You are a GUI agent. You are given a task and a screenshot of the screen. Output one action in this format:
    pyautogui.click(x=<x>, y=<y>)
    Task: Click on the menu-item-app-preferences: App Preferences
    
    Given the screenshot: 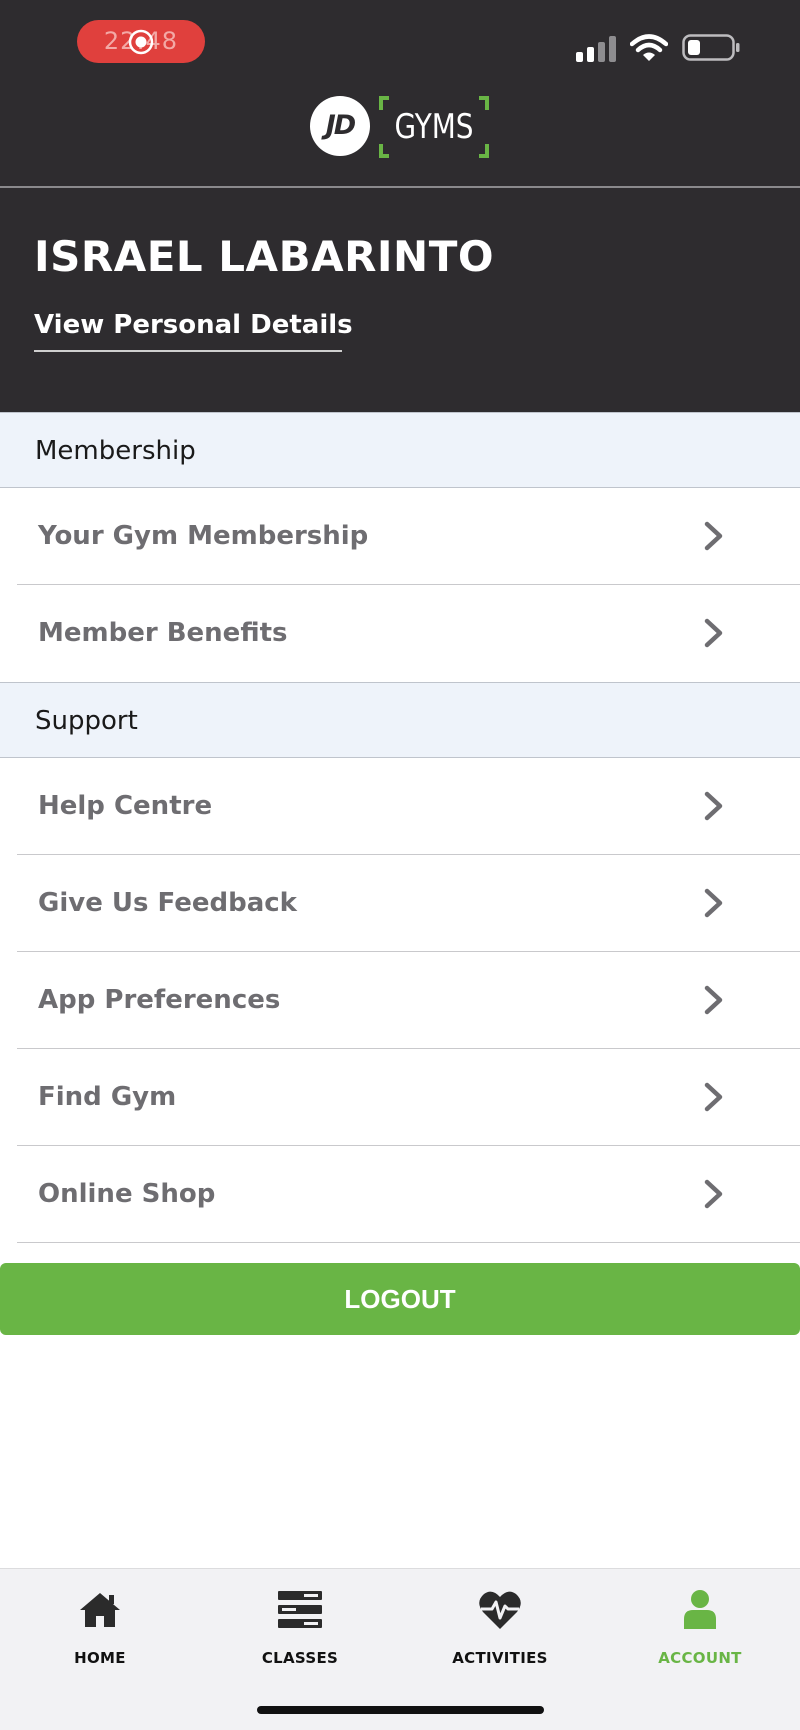 What is the action you would take?
    pyautogui.click(x=400, y=1000)
    